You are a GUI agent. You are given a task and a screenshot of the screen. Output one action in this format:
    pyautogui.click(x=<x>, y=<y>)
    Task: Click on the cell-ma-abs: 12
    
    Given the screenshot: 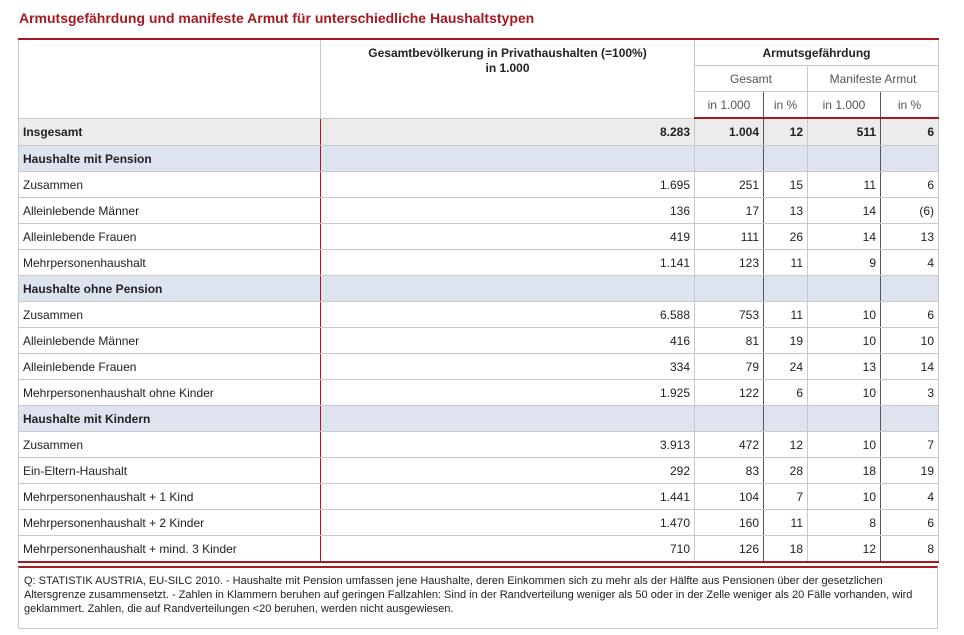 What is the action you would take?
    pyautogui.click(x=844, y=549)
    